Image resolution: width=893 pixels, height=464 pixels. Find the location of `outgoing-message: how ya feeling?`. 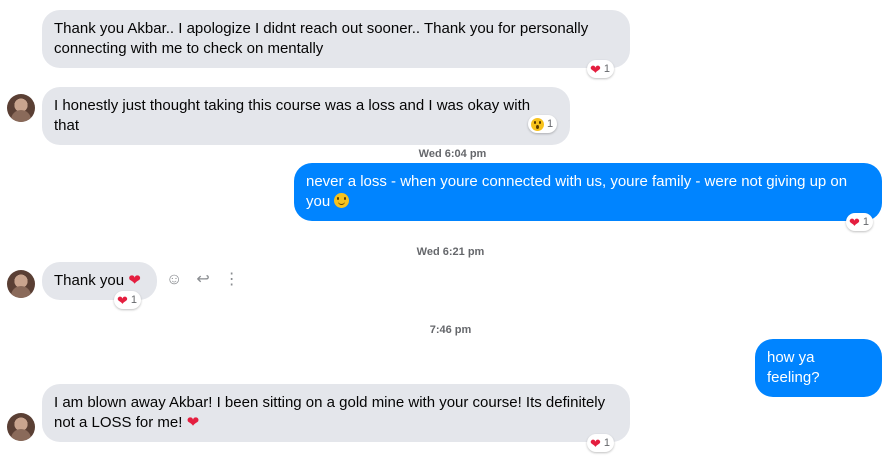

outgoing-message: how ya feeling? is located at coordinates (818, 368).